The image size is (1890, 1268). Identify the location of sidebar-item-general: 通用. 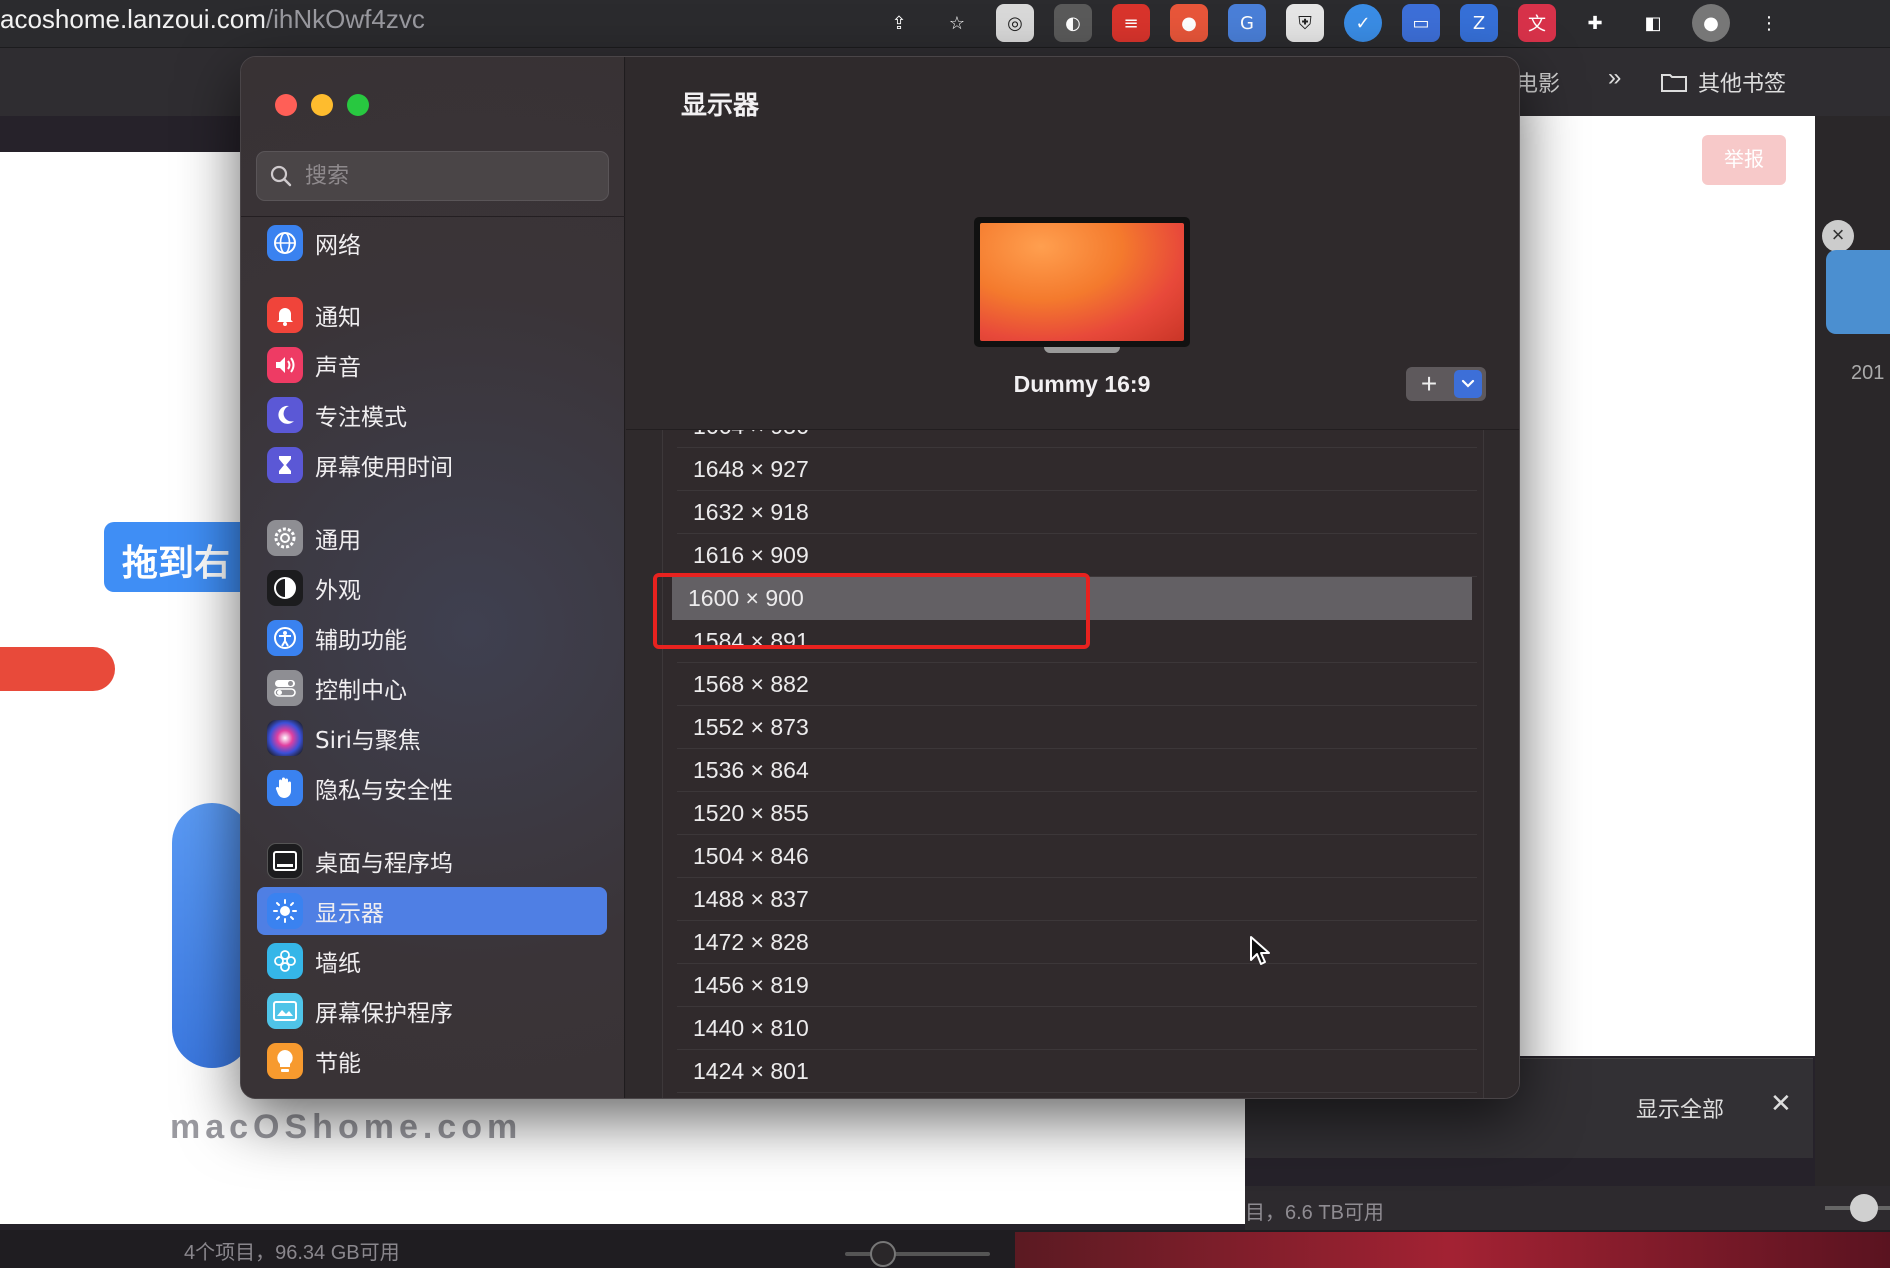
(432, 538).